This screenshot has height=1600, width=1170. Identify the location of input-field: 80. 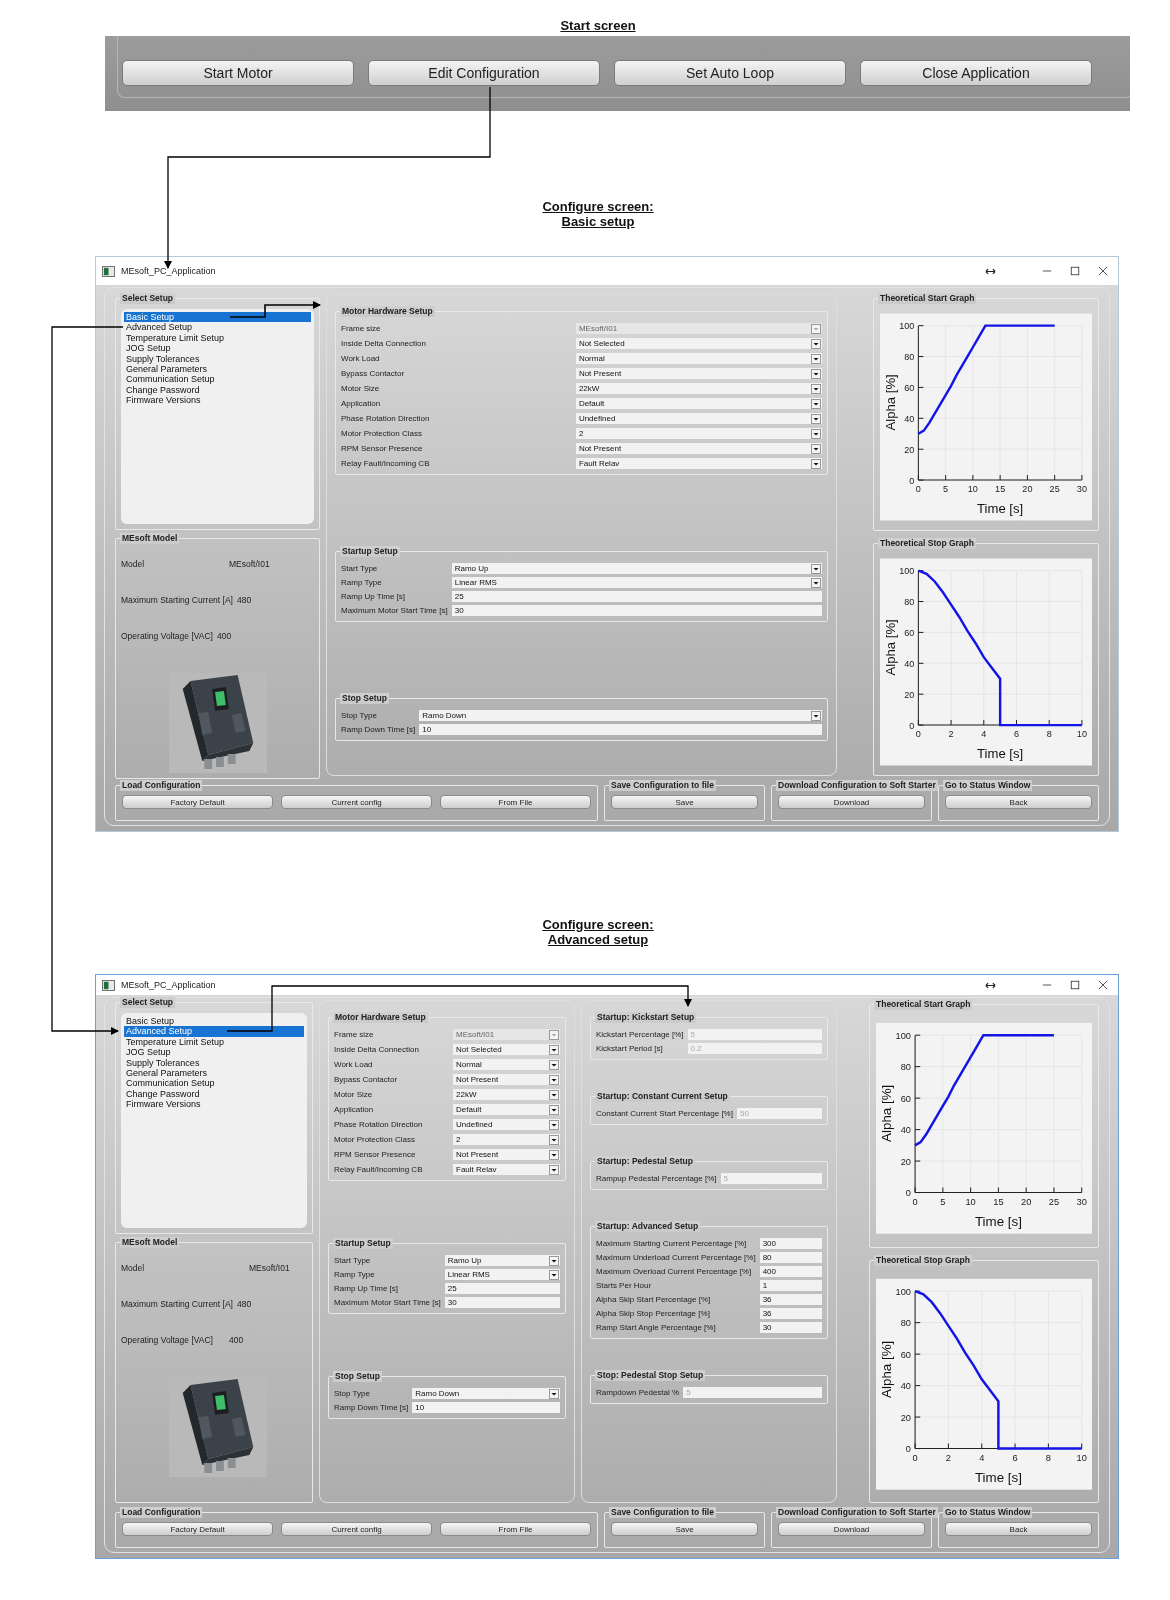
(790, 1257).